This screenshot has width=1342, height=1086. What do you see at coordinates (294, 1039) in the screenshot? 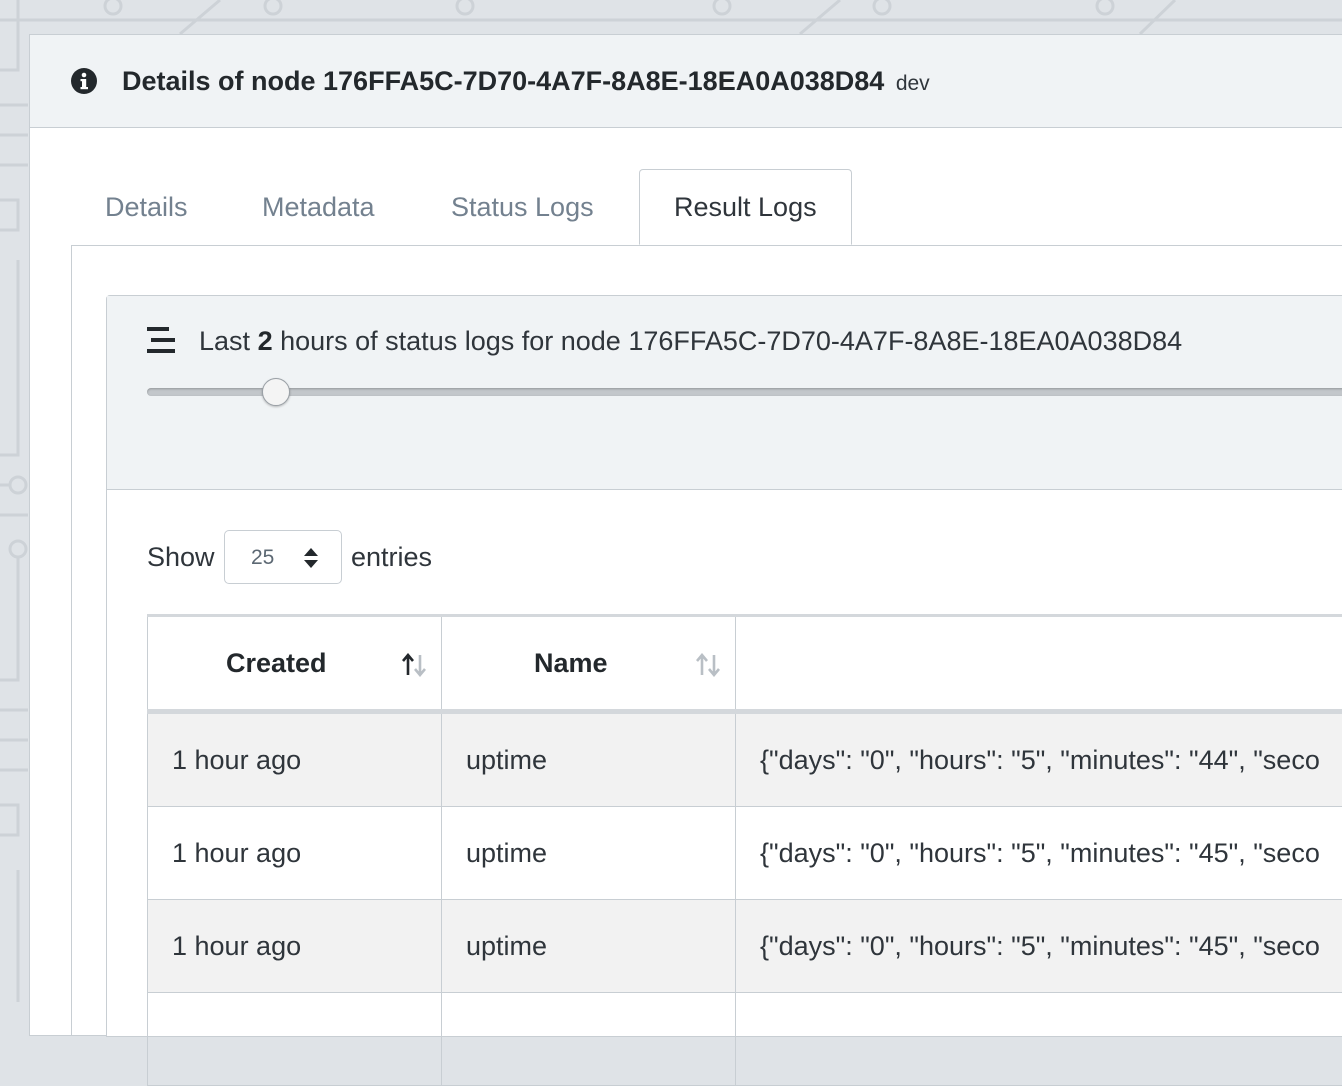
I see `created-cell` at bounding box center [294, 1039].